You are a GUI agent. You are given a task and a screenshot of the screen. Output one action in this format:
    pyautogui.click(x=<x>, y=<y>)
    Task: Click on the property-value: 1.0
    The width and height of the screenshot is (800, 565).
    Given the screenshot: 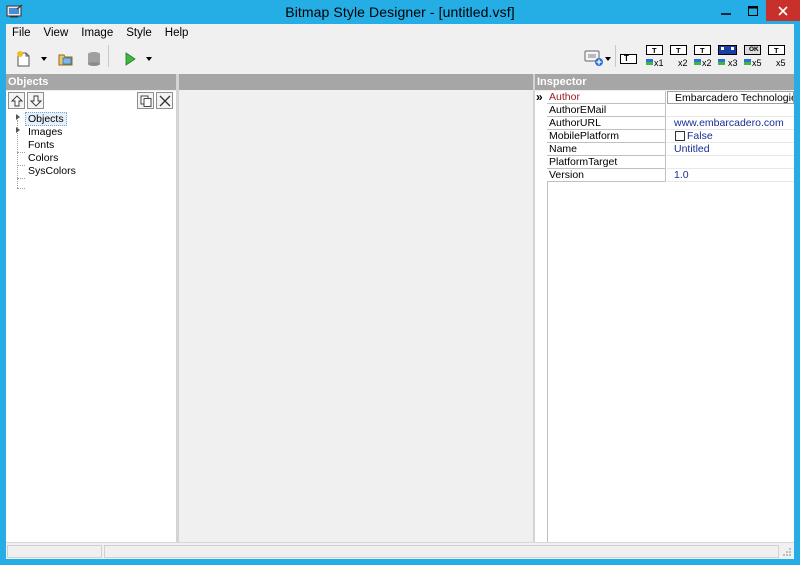 What is the action you would take?
    pyautogui.click(x=730, y=175)
    